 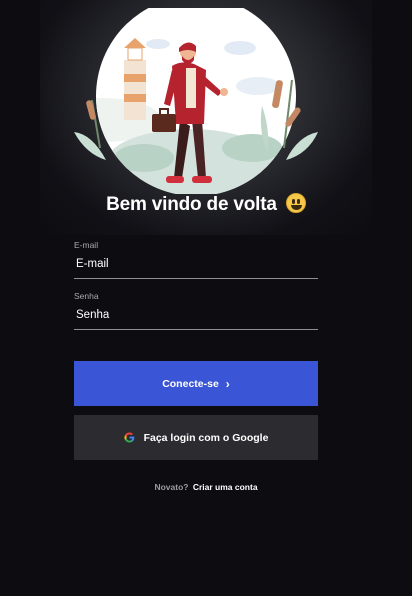 What do you see at coordinates (129, 437) in the screenshot?
I see `google-icon` at bounding box center [129, 437].